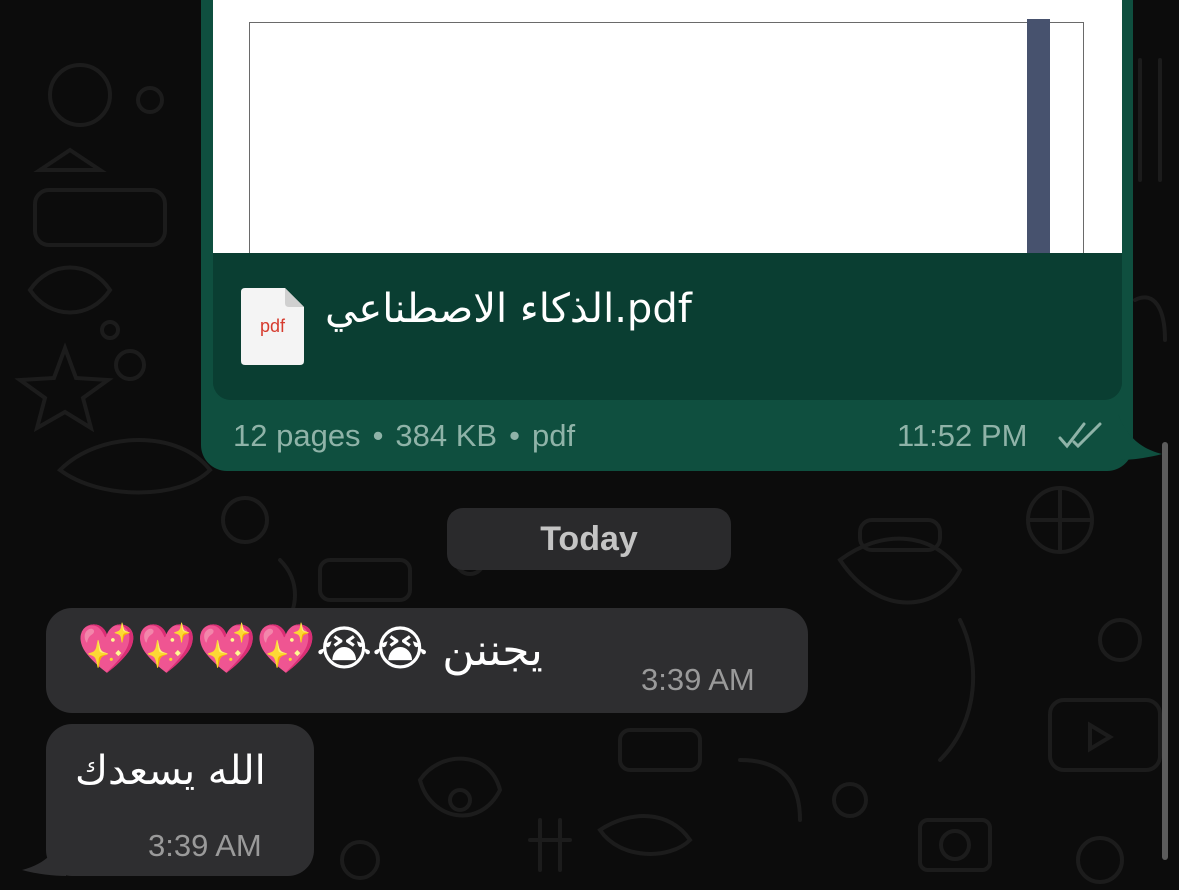 This screenshot has height=890, width=1179. Describe the element at coordinates (1165, 651) in the screenshot. I see `chat-scrollbar` at that location.